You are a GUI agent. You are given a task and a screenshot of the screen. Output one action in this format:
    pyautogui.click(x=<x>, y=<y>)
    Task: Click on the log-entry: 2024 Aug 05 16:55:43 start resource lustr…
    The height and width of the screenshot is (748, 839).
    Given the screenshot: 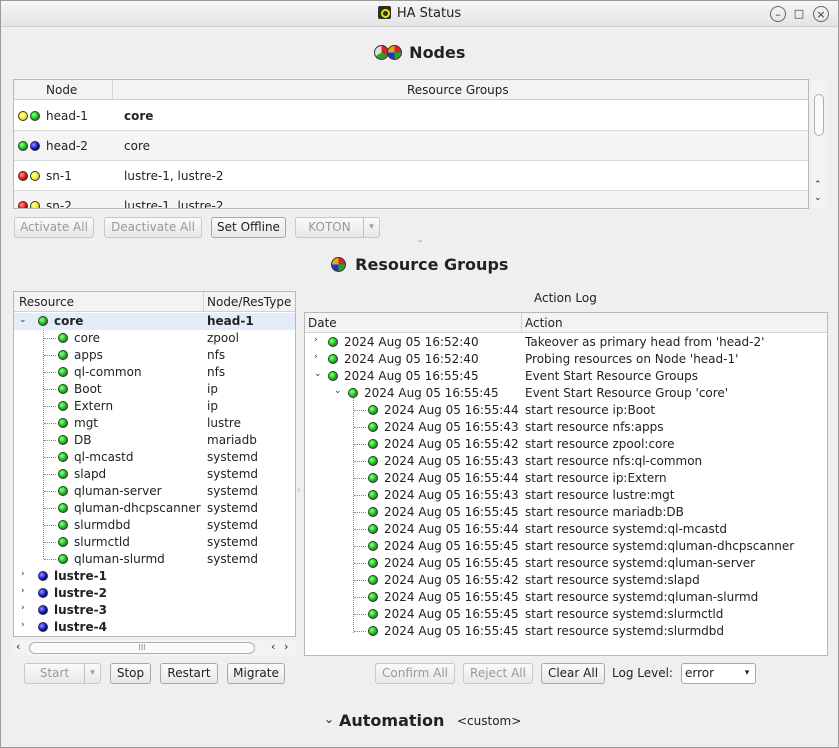 What is the action you would take?
    pyautogui.click(x=566, y=495)
    